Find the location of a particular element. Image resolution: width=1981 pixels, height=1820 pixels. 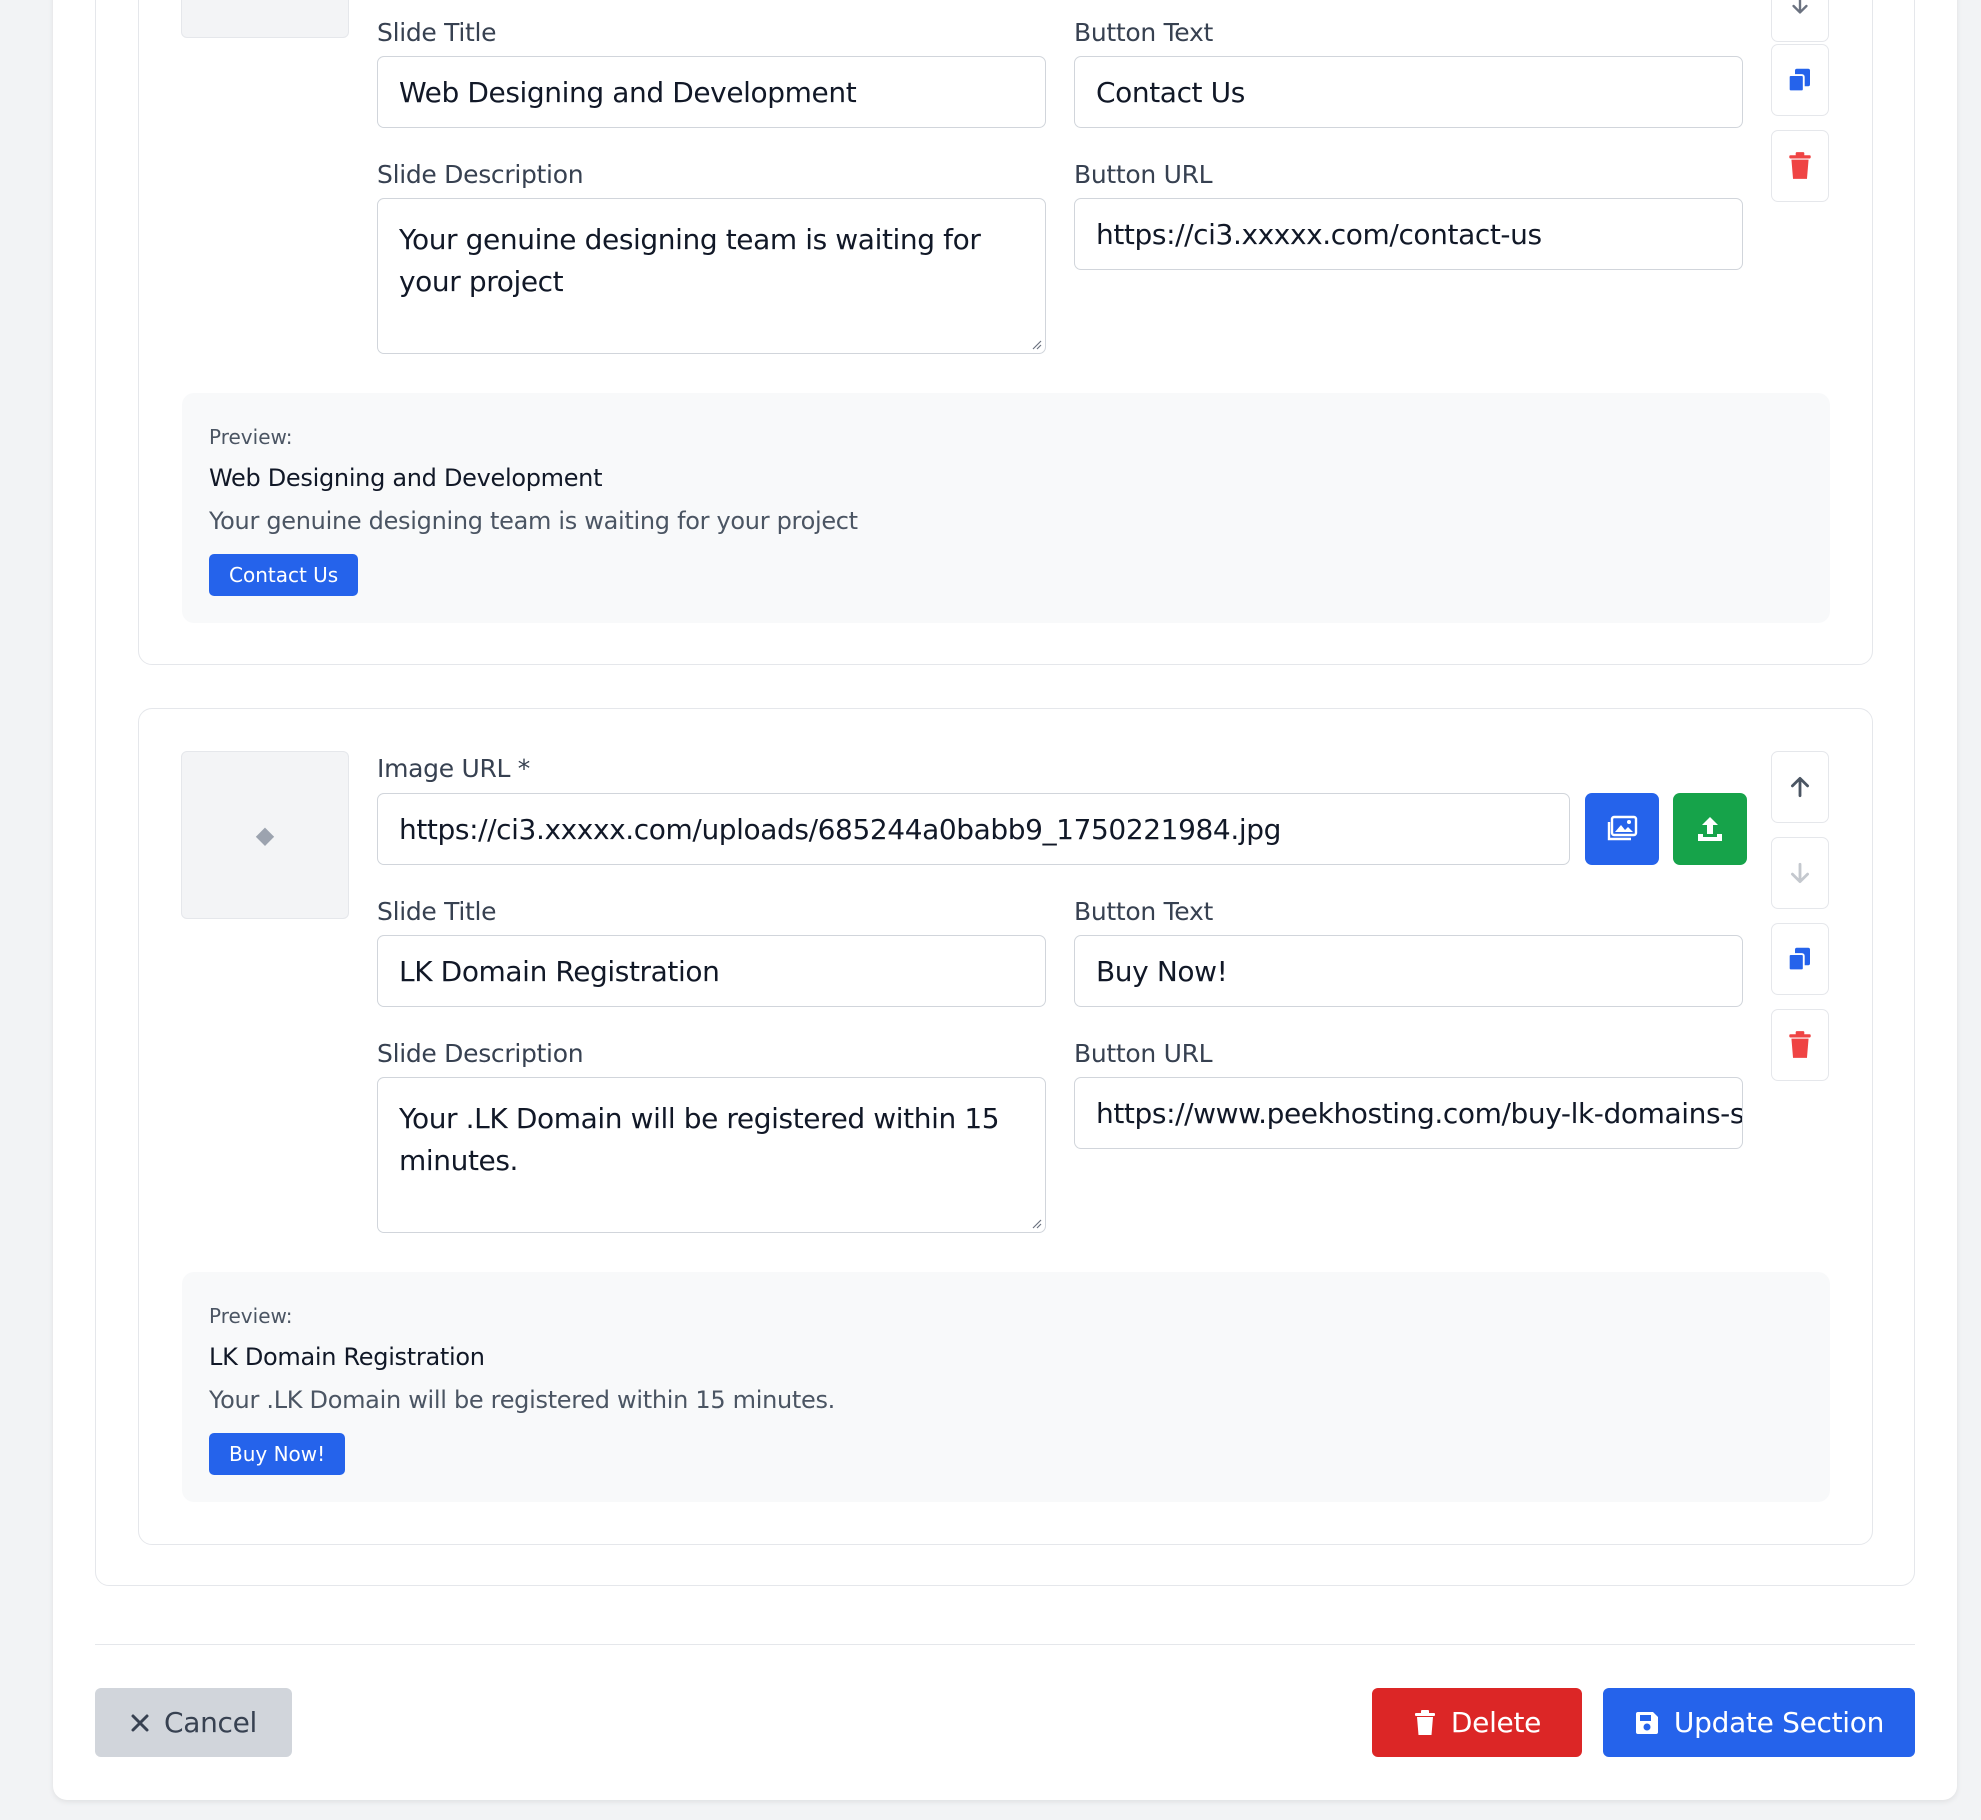

images-icon is located at coordinates (1622, 828).